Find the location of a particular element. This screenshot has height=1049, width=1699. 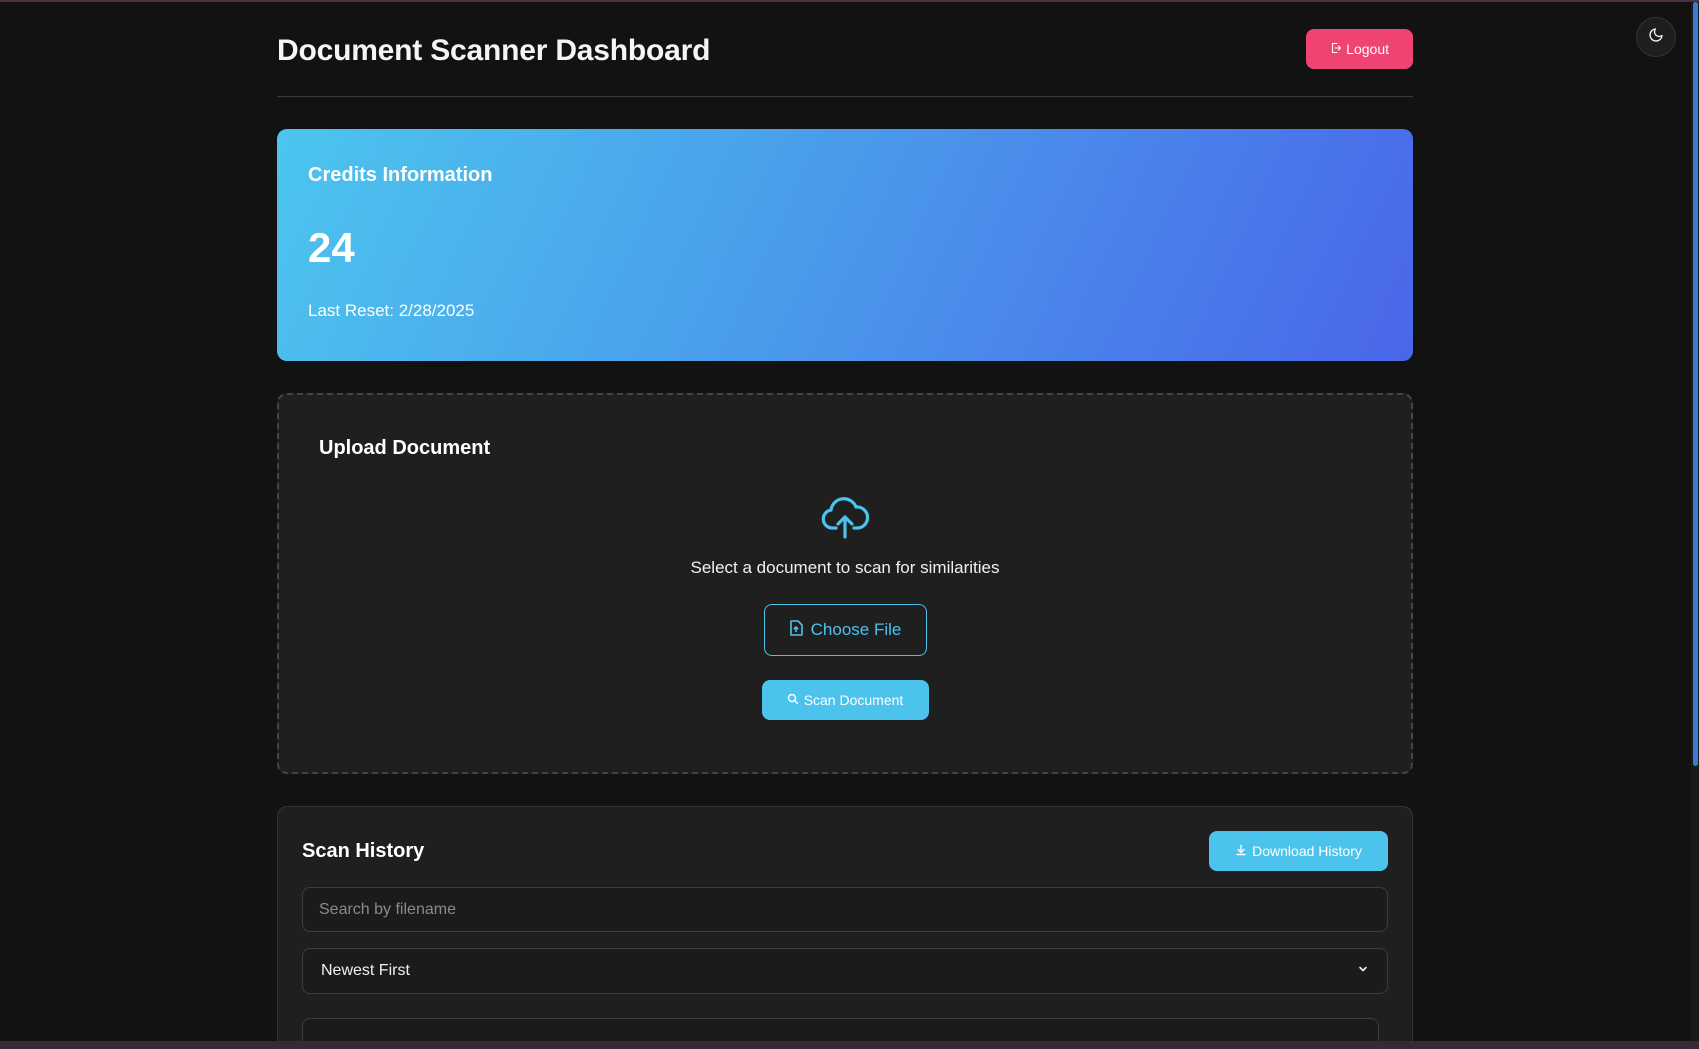

page-title: Document Scanner Dashboard is located at coordinates (494, 50).